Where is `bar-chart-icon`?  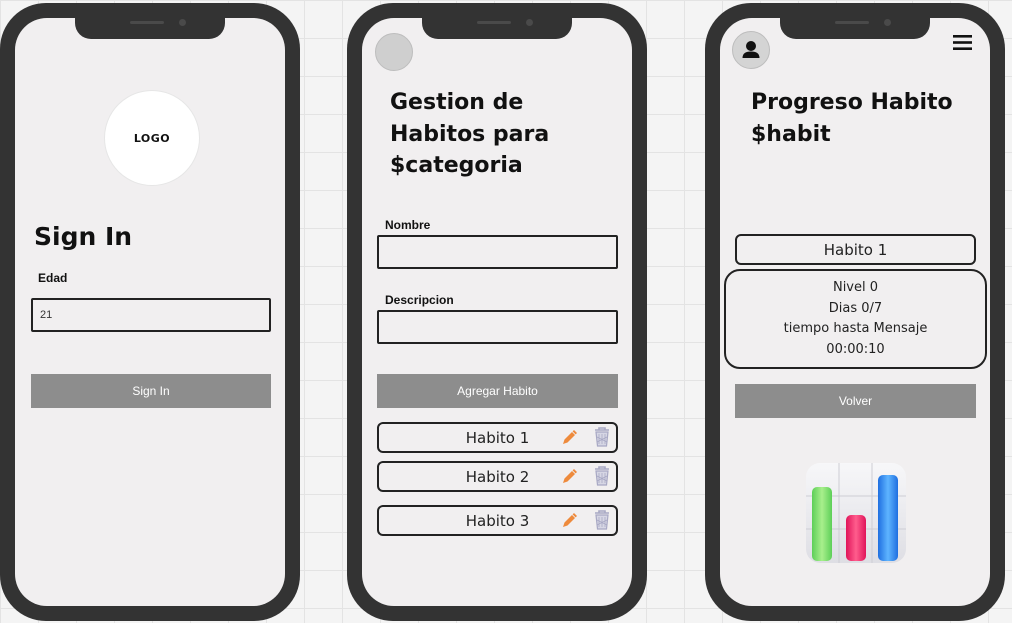
bar-chart-icon is located at coordinates (856, 513).